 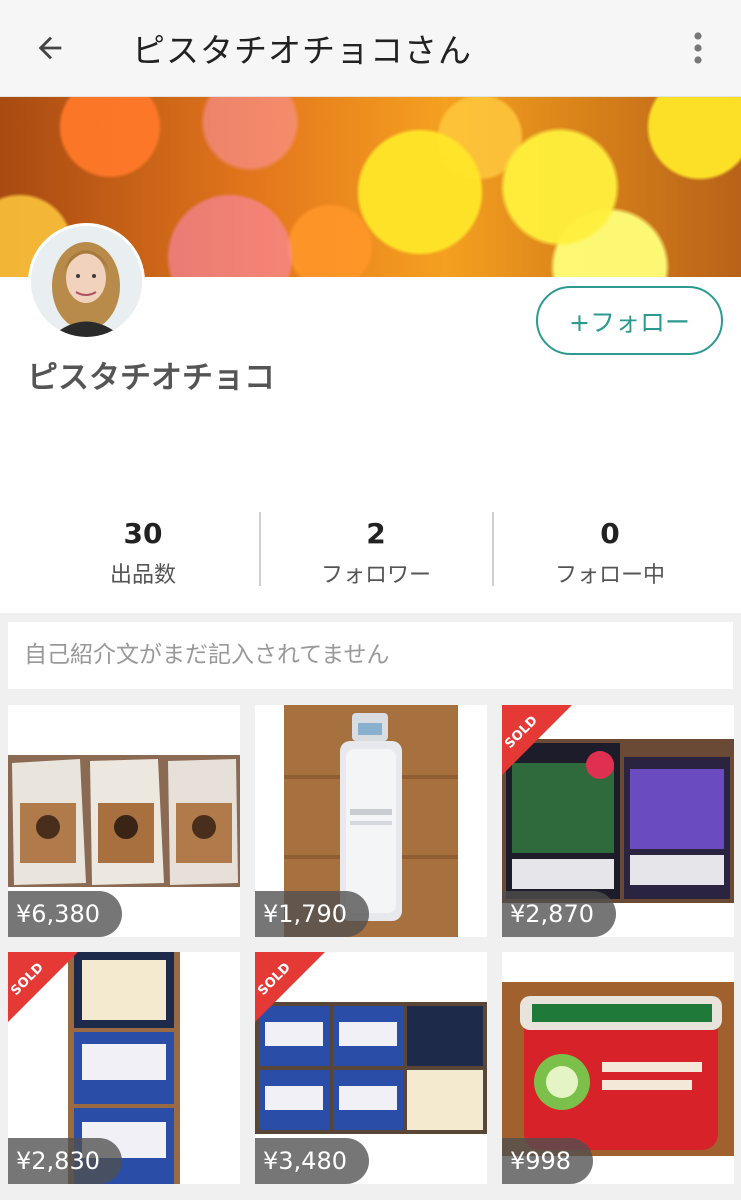 I want to click on more-vert-icon, so click(x=698, y=48).